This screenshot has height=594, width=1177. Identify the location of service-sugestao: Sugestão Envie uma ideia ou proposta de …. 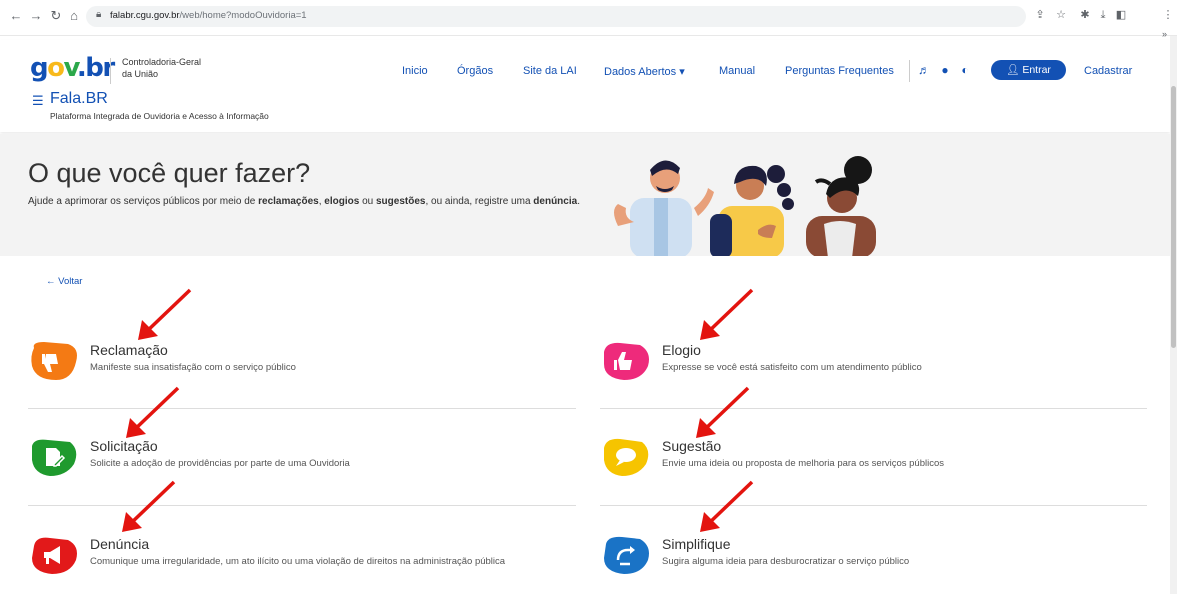
(875, 466).